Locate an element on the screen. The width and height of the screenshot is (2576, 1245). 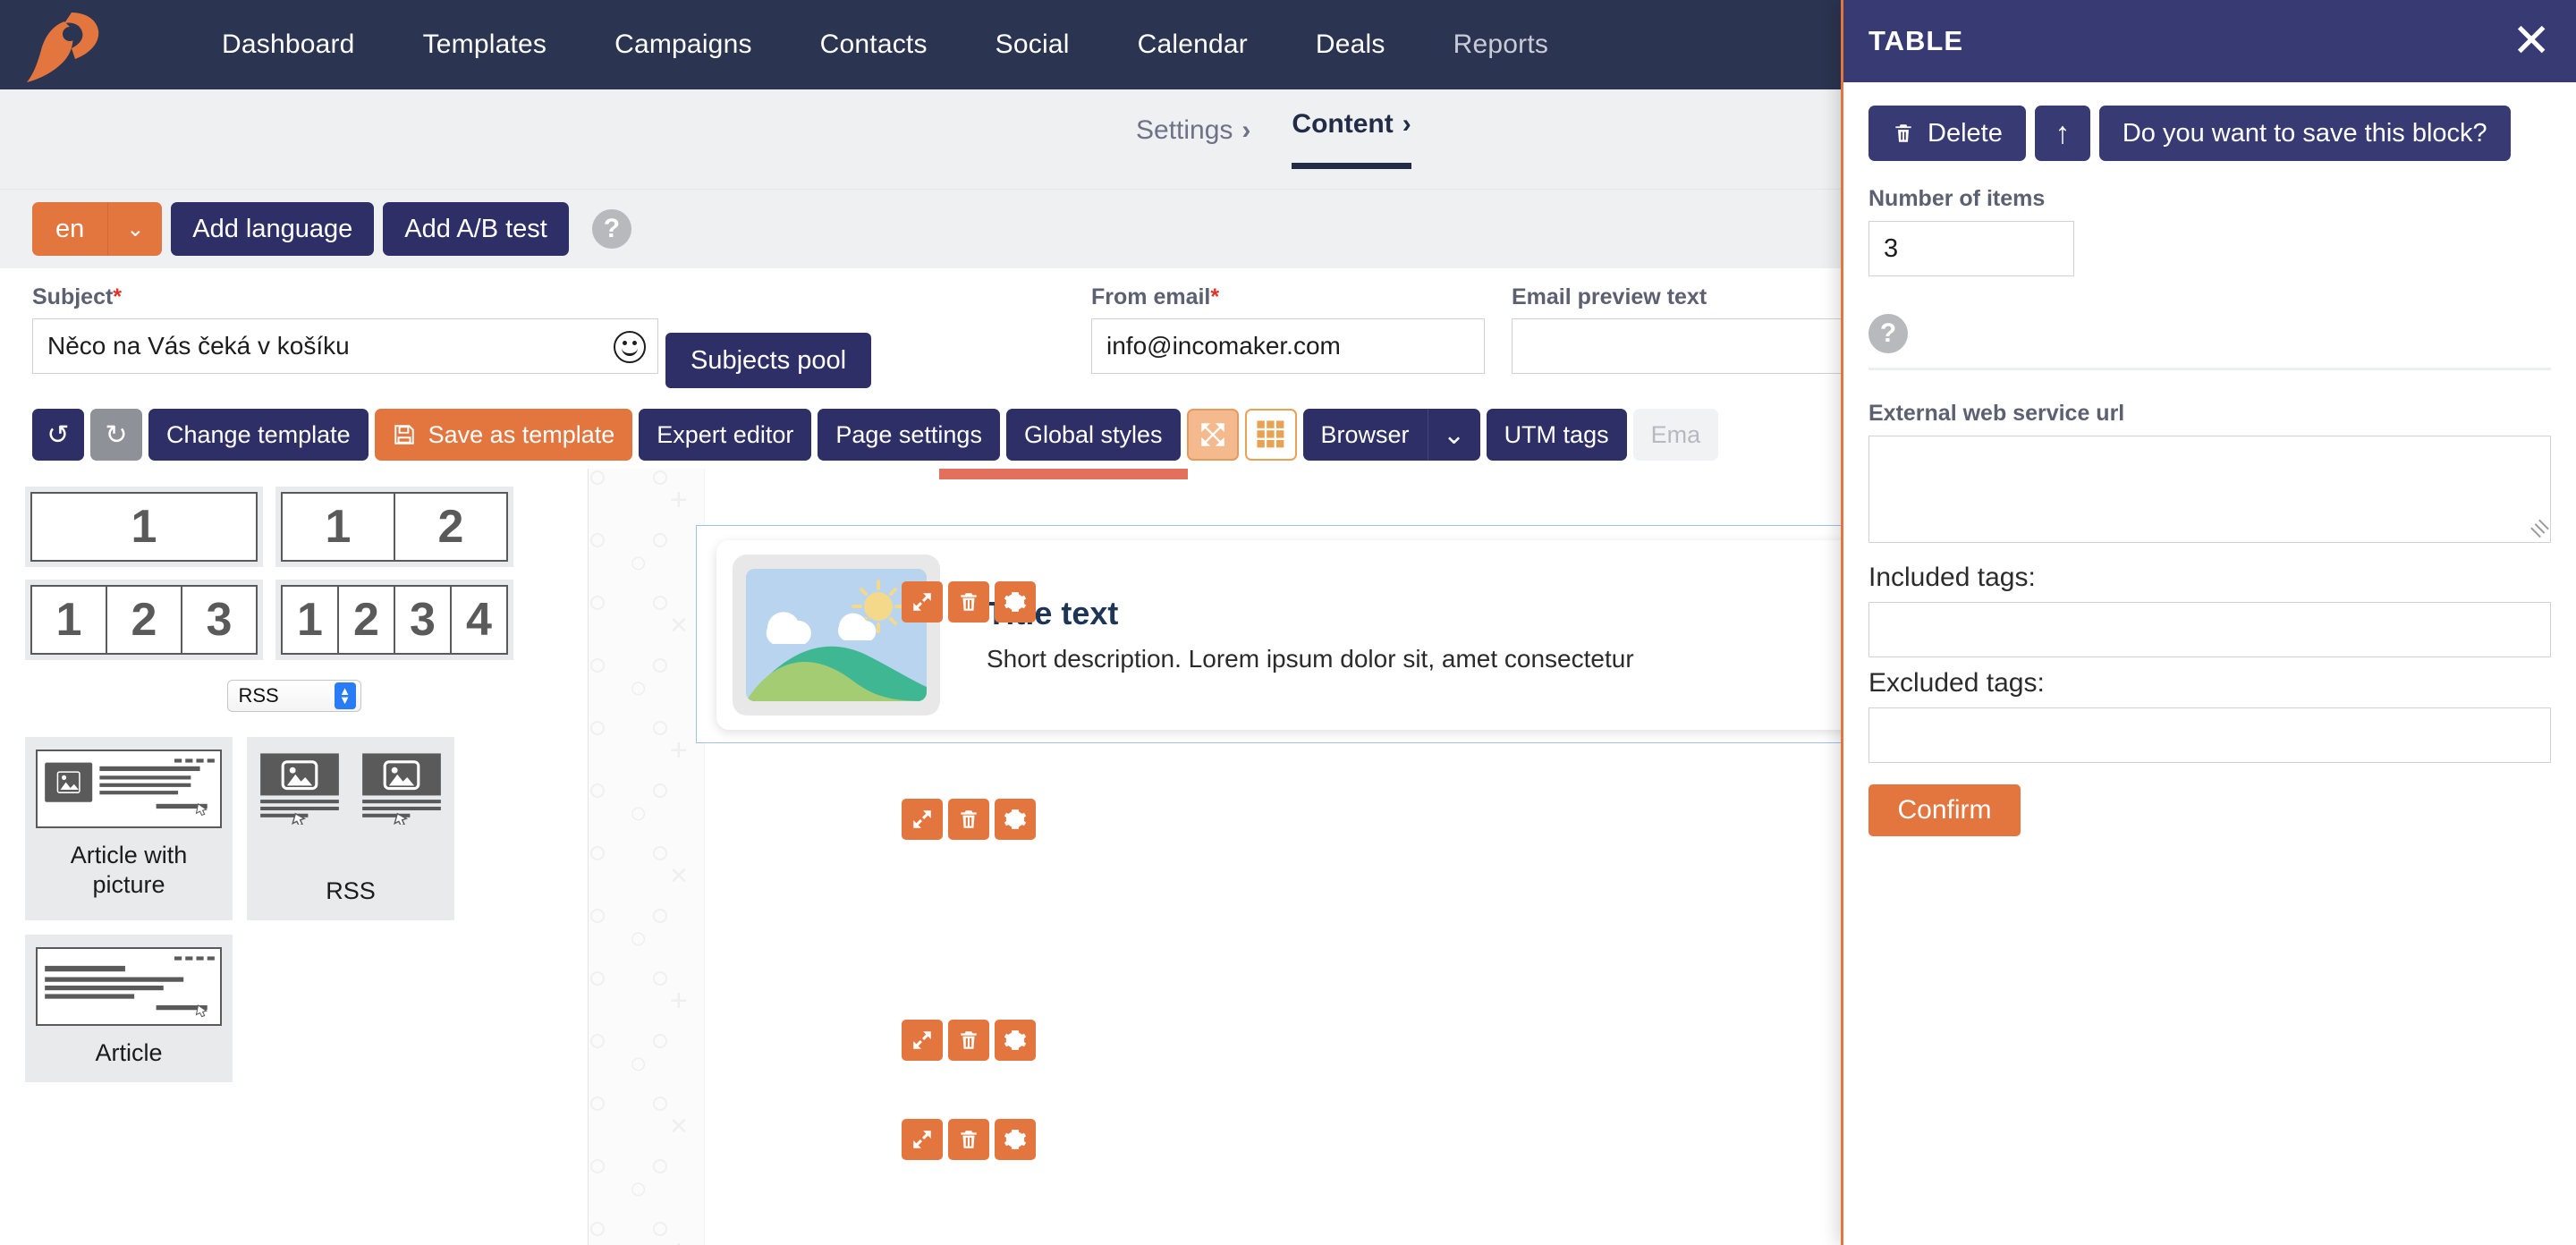
image-placeholder is located at coordinates (836, 635).